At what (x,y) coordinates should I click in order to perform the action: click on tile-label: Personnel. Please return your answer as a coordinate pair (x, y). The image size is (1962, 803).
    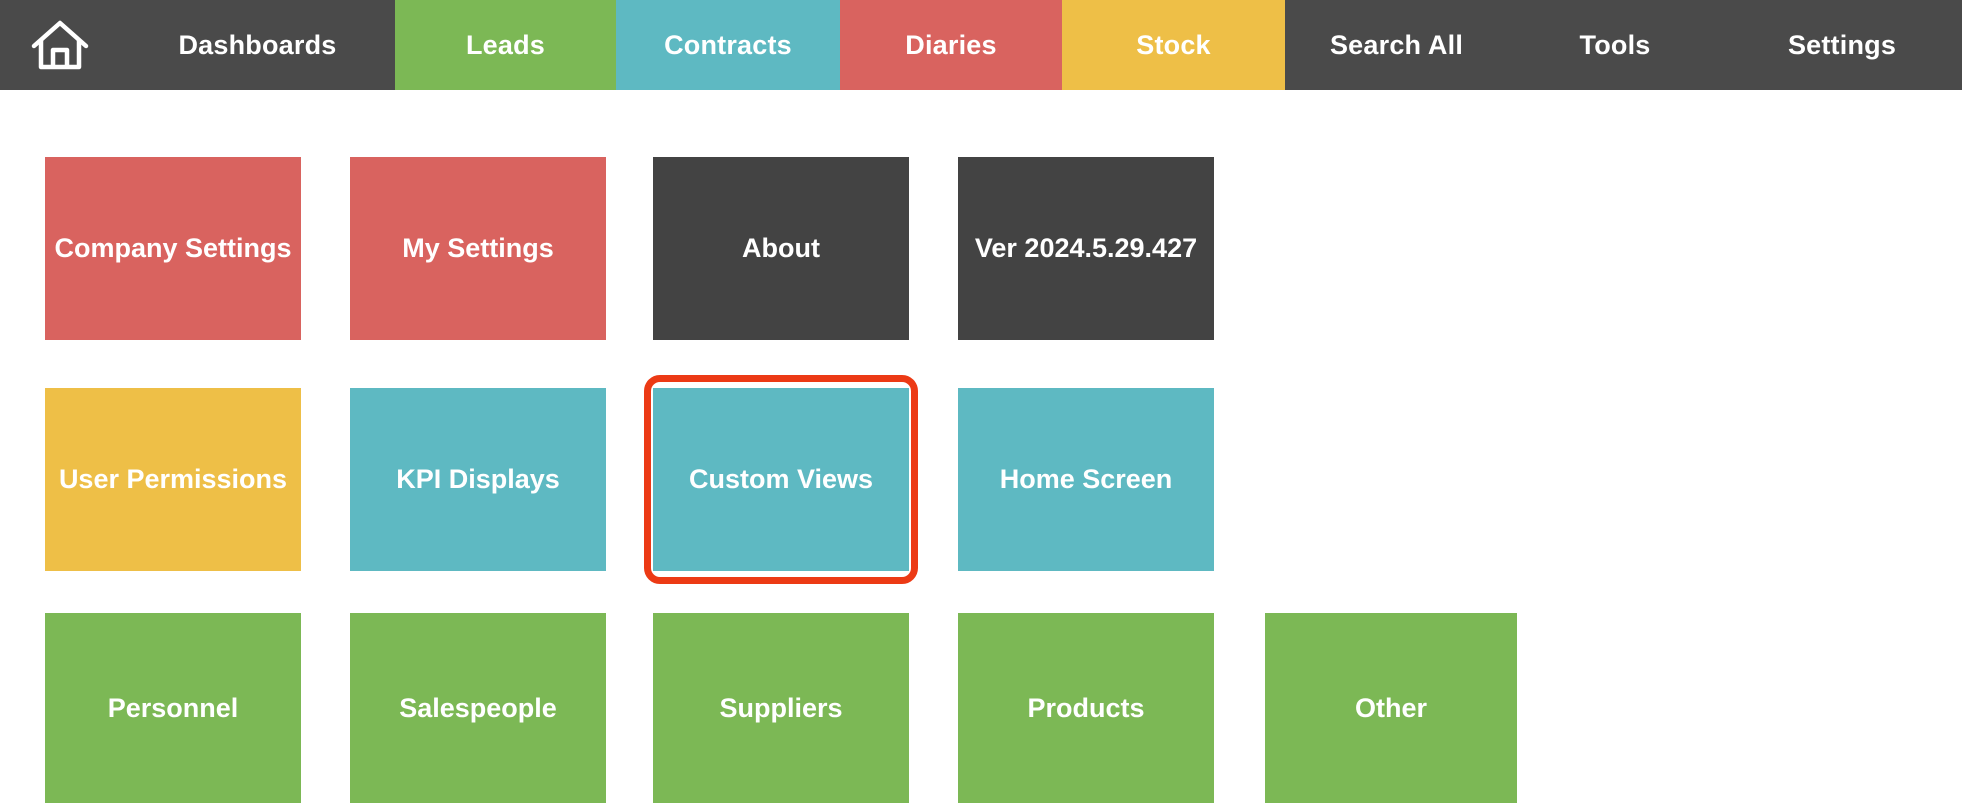
    Looking at the image, I should click on (173, 707).